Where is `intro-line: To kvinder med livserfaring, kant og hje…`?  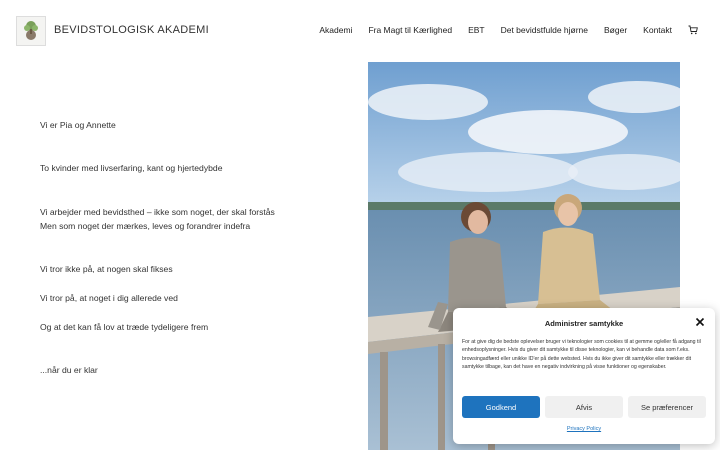 intro-line: To kvinder med livserfaring, kant og hje… is located at coordinates (131, 168).